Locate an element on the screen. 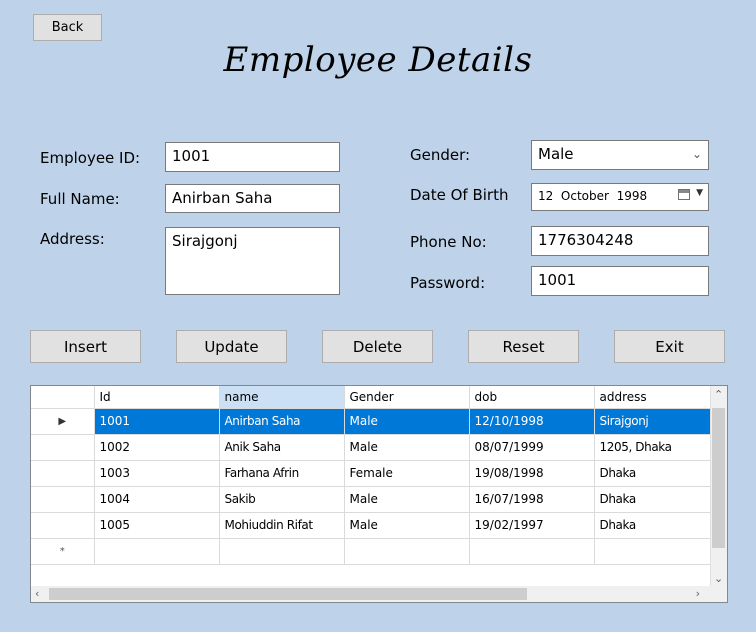 The height and width of the screenshot is (632, 756). delete-button: Delete is located at coordinates (377, 346).